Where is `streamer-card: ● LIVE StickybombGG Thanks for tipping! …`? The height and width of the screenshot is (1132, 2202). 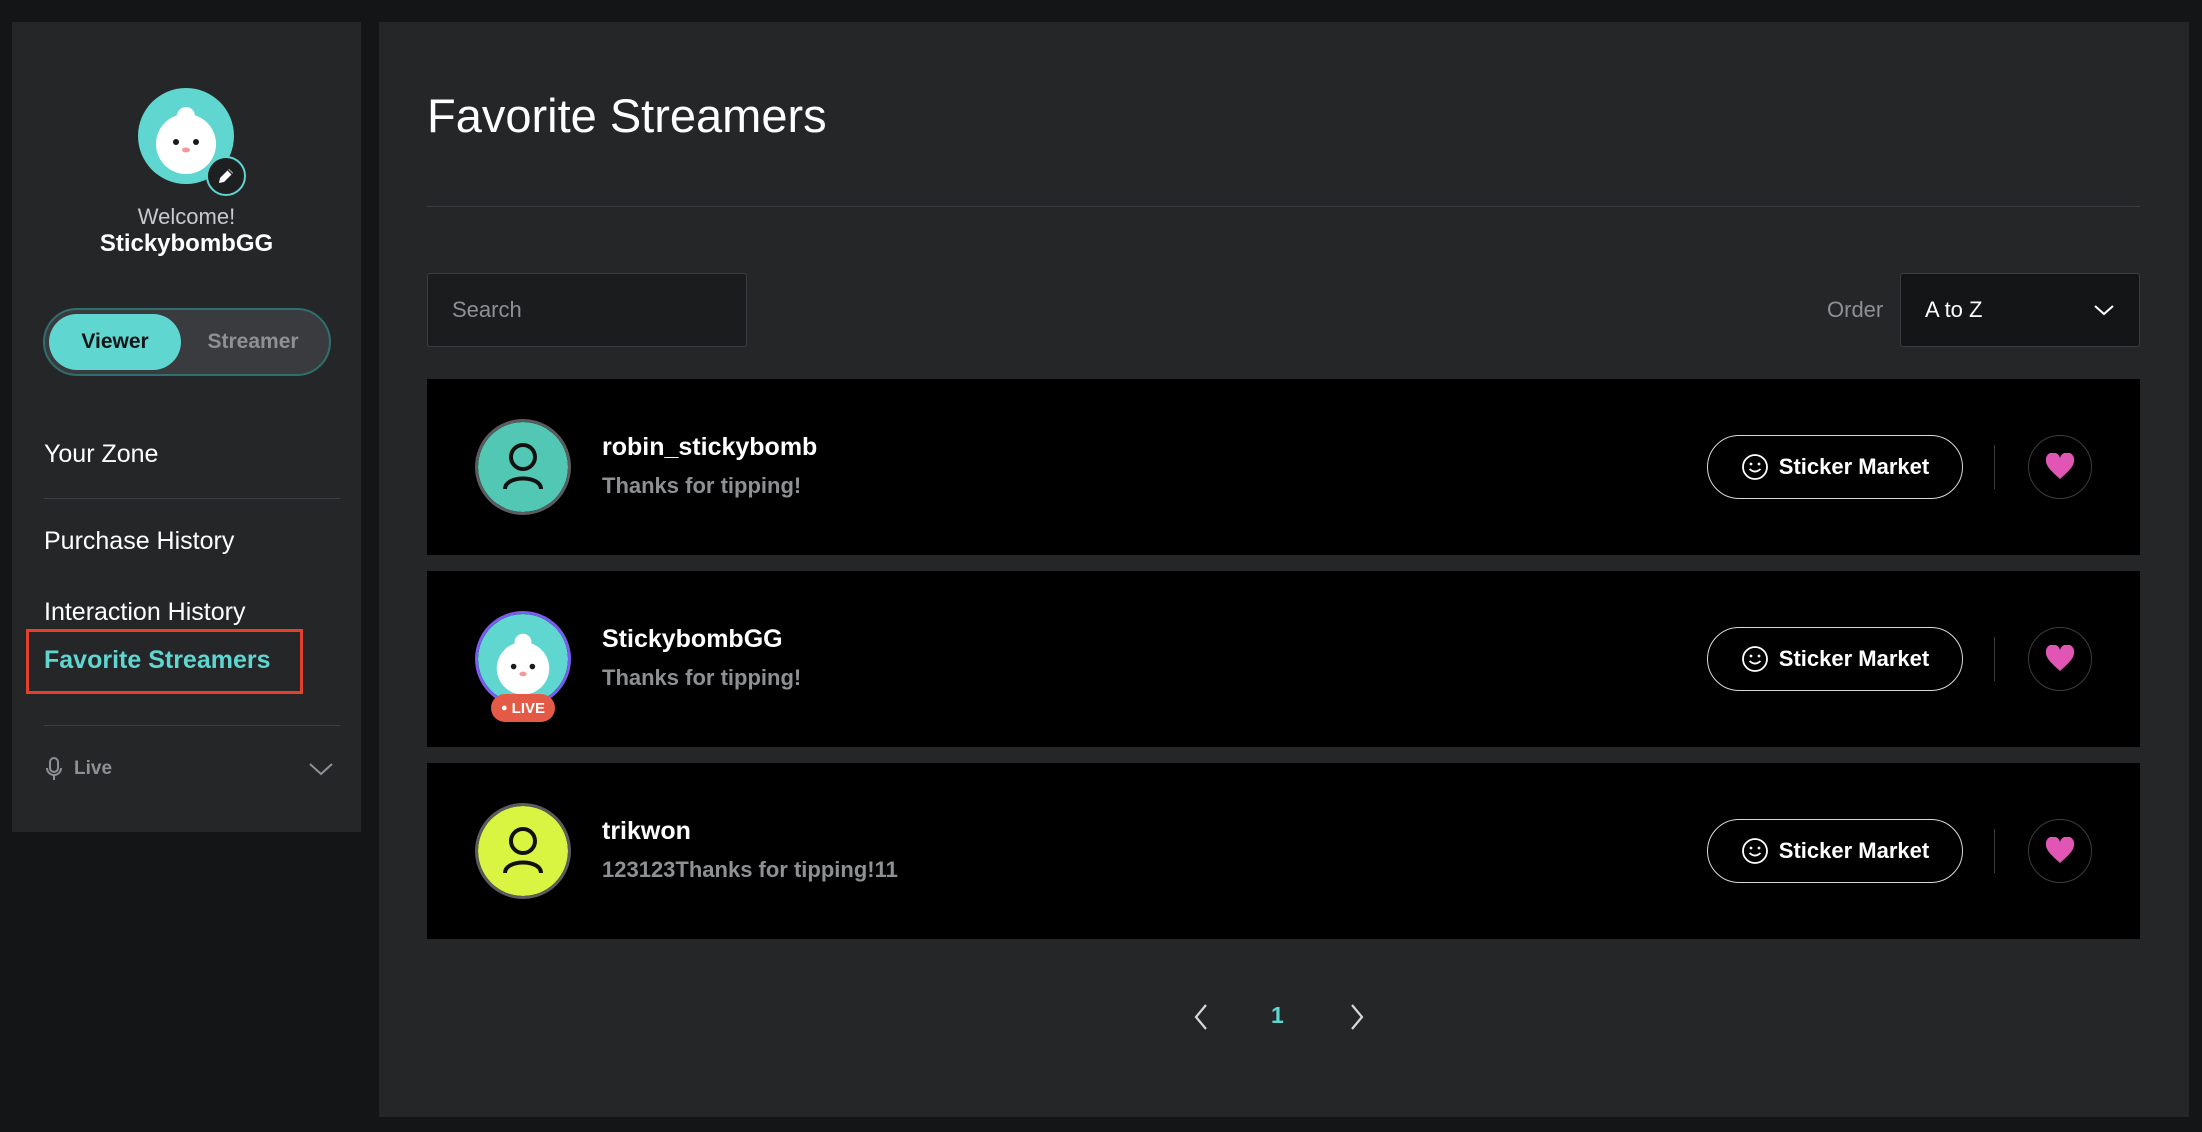 streamer-card: ● LIVE StickybombGG Thanks for tipping! … is located at coordinates (1283, 659).